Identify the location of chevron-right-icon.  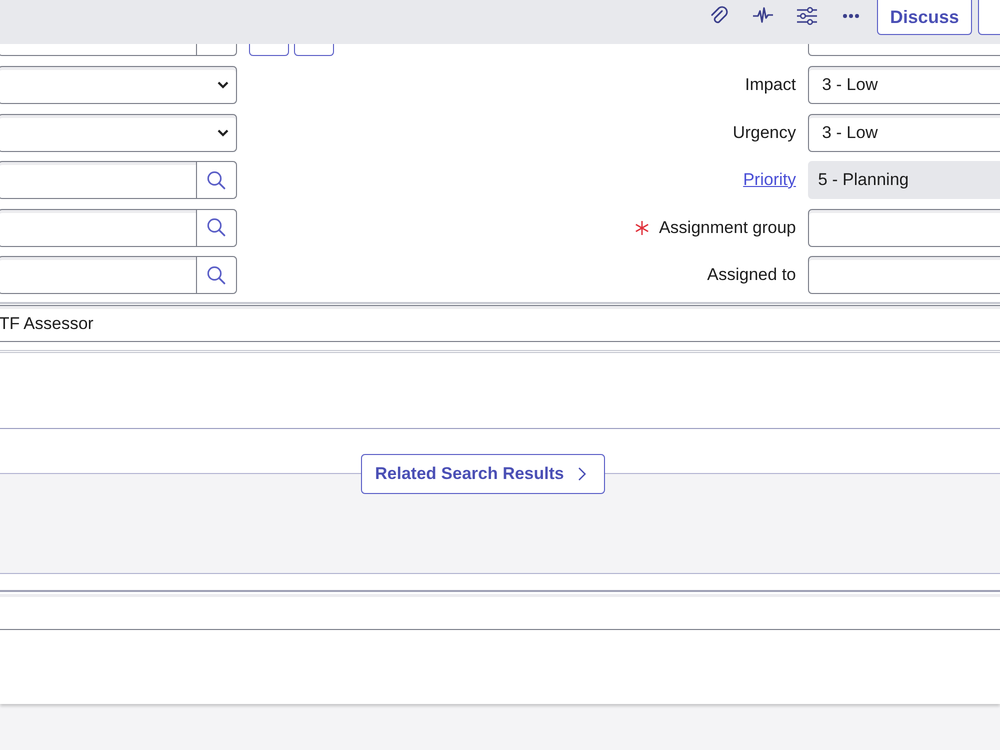
(582, 474).